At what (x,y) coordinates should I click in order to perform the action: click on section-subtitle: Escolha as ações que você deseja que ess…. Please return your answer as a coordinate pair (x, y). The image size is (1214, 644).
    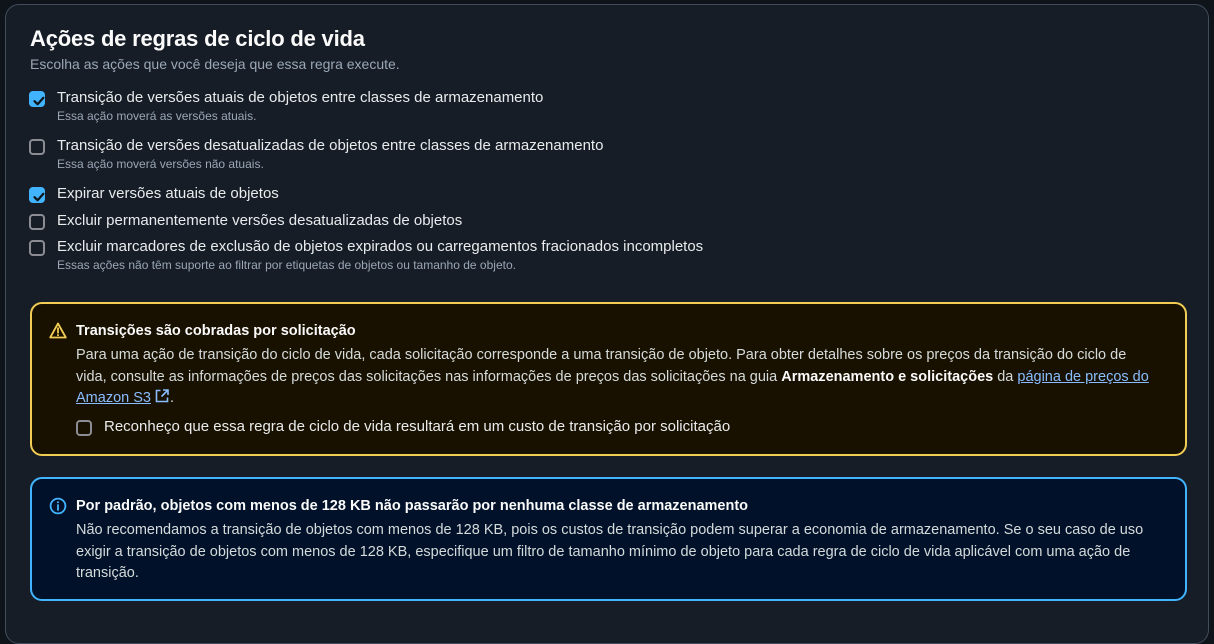
    Looking at the image, I should click on (215, 64).